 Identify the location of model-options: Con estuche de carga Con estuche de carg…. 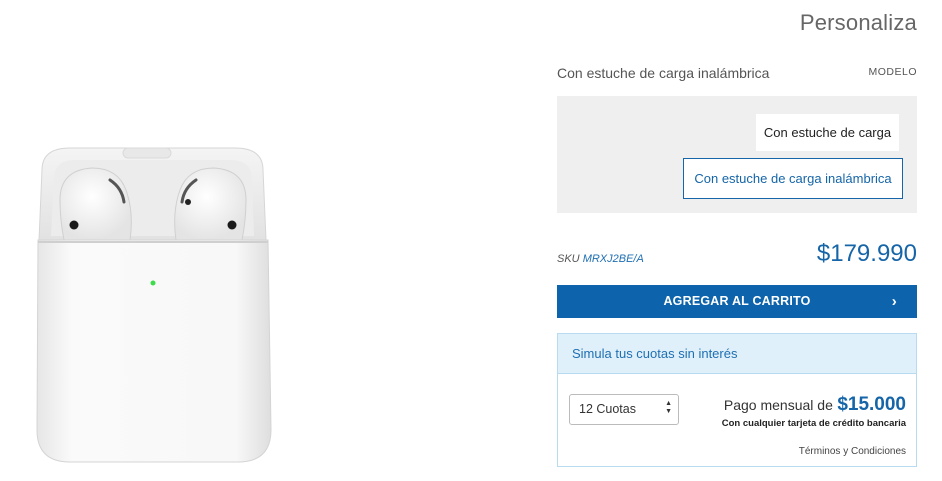
(737, 154).